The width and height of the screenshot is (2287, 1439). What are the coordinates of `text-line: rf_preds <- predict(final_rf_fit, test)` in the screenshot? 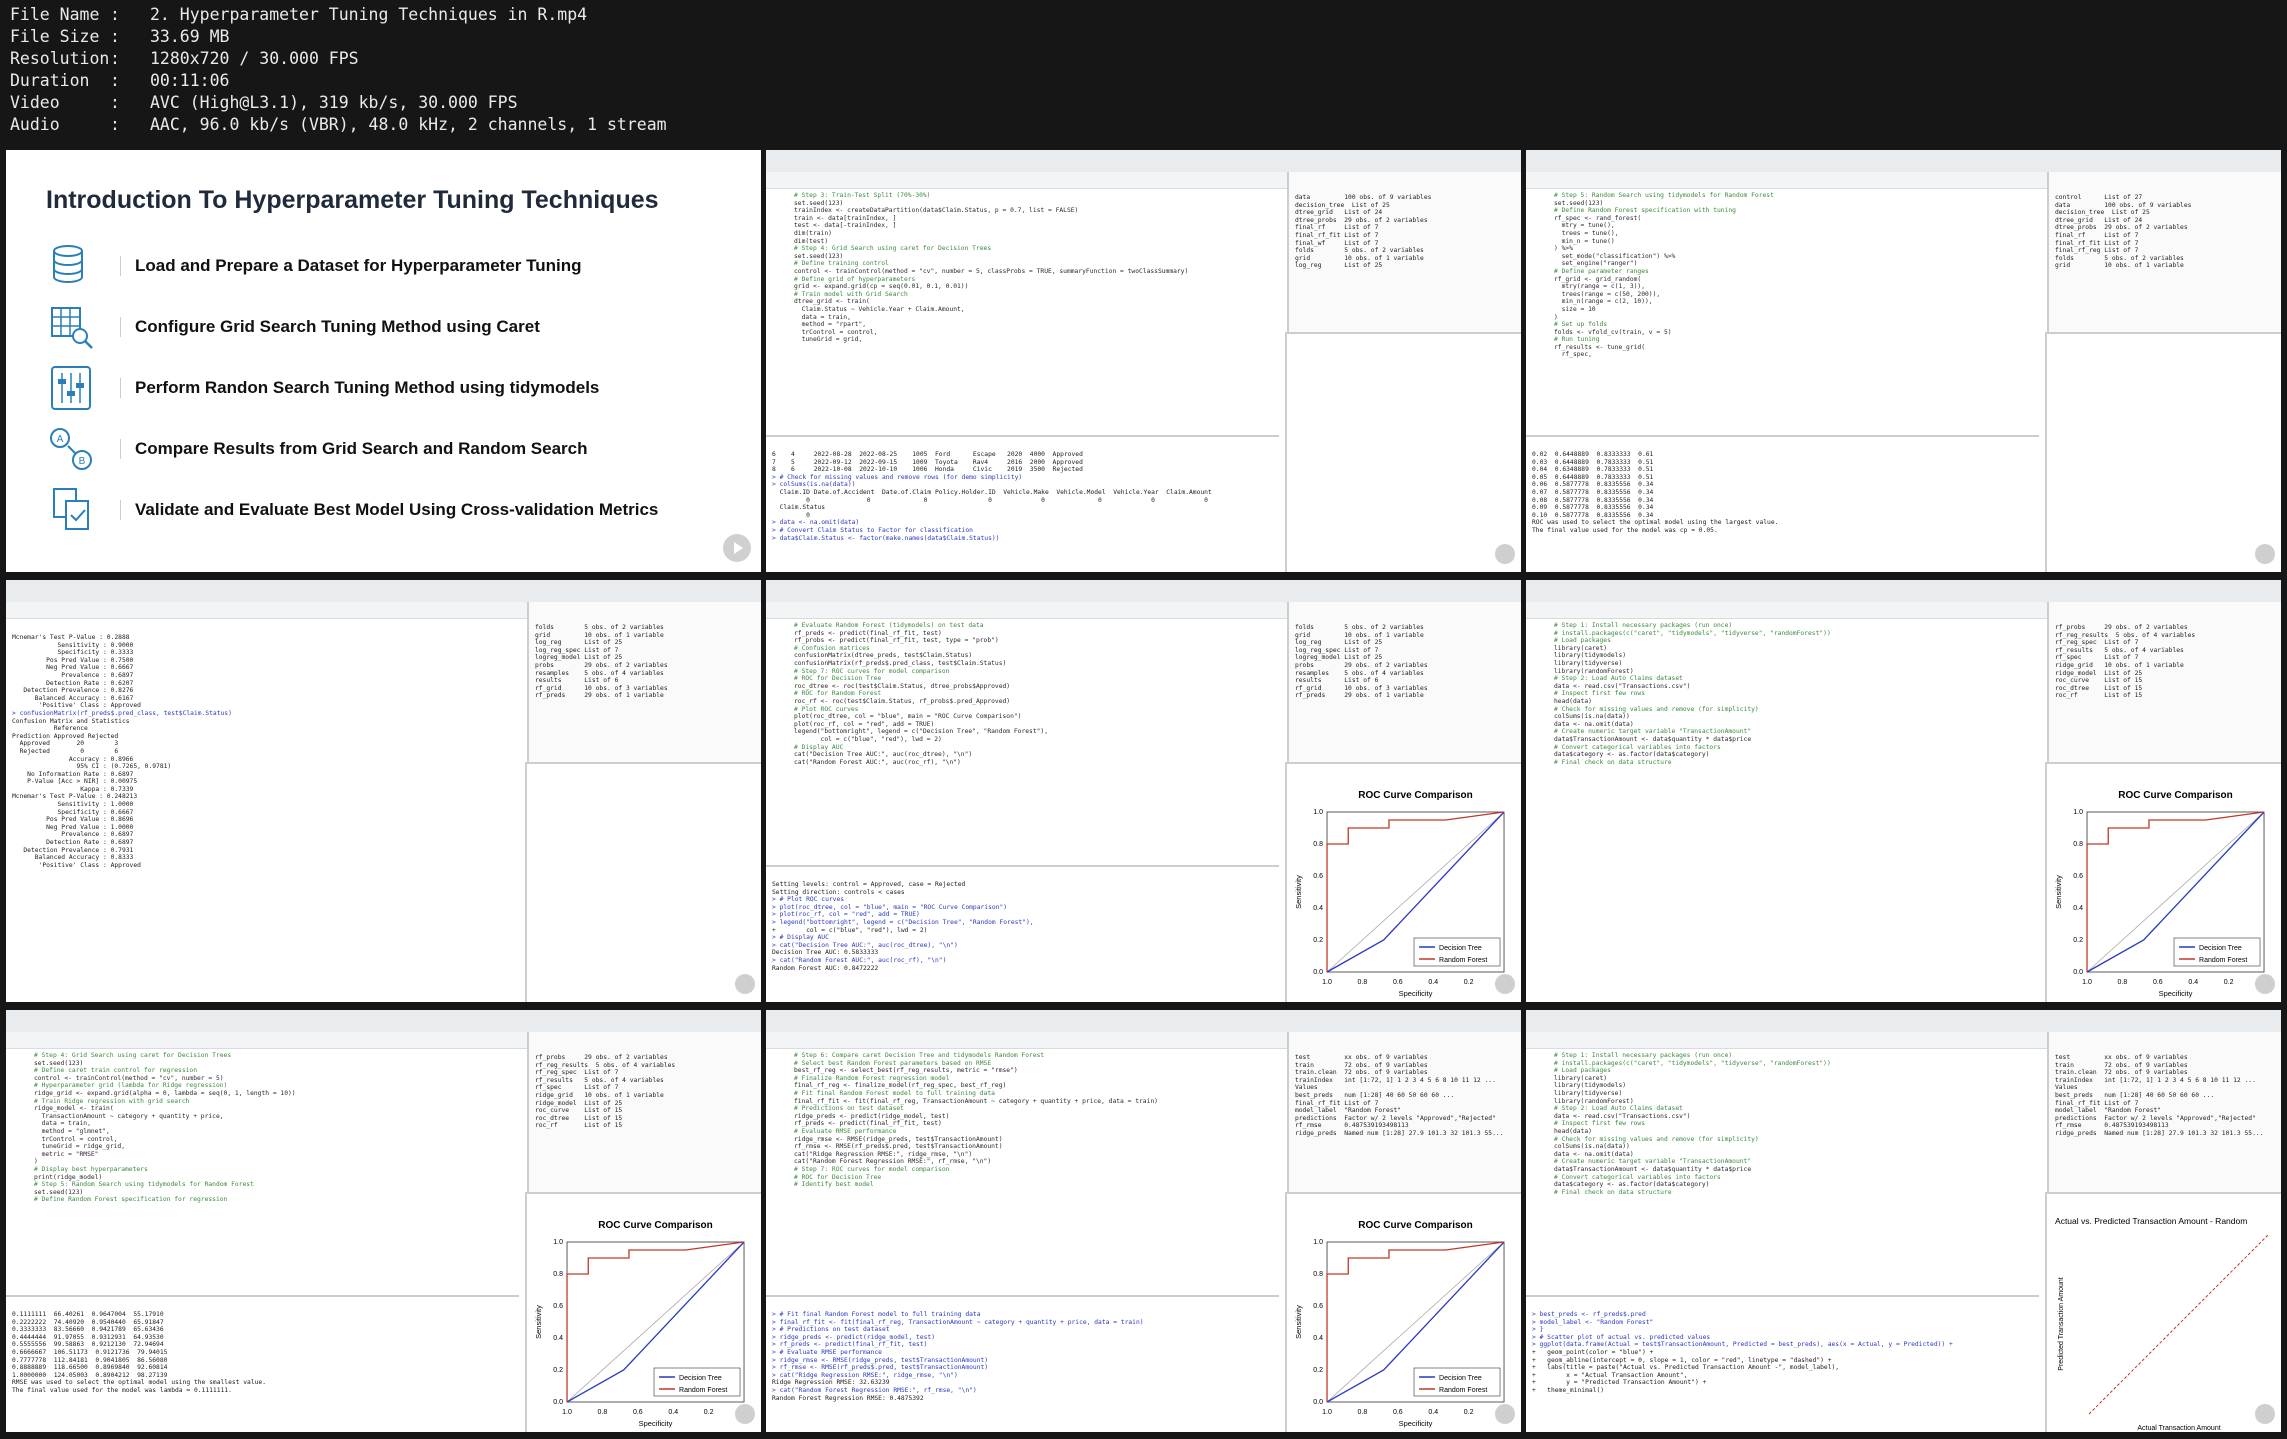 It's located at (868, 633).